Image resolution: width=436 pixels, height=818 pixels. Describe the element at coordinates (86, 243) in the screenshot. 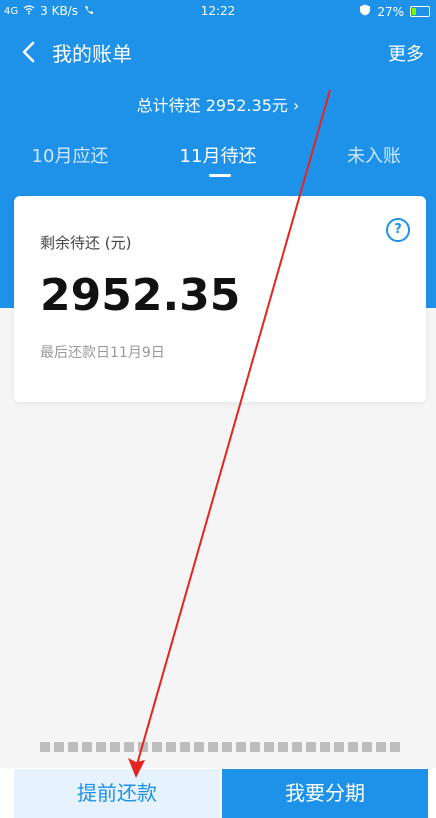

I see `remaining-due-label: 剩余待还 (元)` at that location.